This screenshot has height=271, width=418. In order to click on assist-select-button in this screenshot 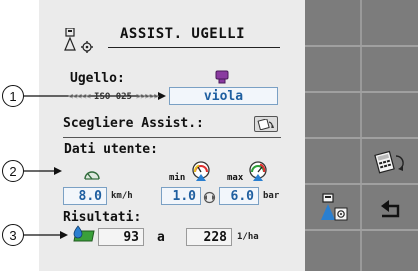, I will do `click(266, 124)`.